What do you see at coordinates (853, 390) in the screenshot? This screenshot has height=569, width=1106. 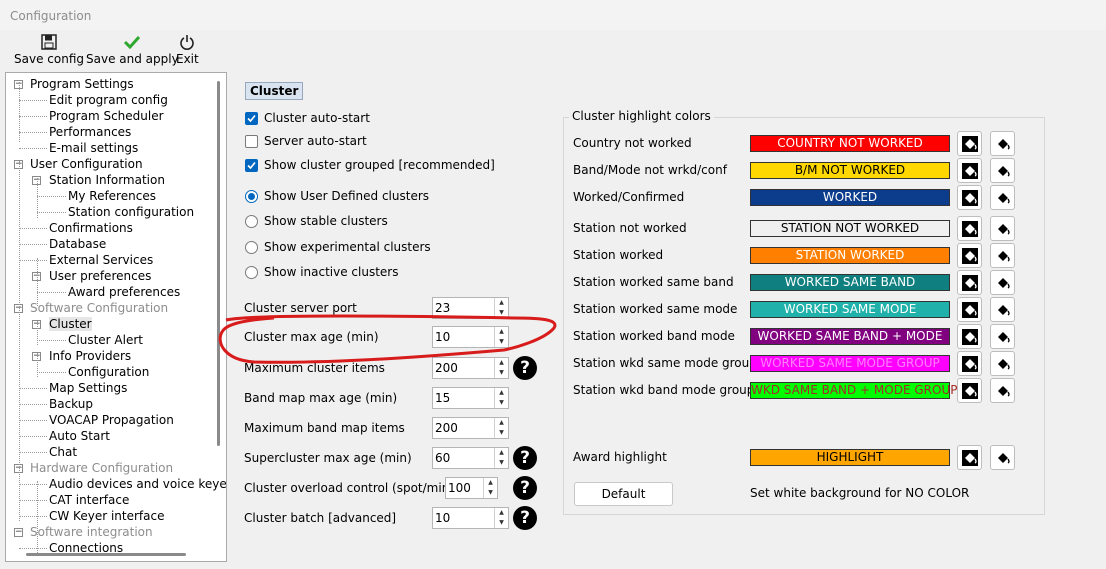 I see `color-swatch: WKD SAME BAND + MODE GROUP` at bounding box center [853, 390].